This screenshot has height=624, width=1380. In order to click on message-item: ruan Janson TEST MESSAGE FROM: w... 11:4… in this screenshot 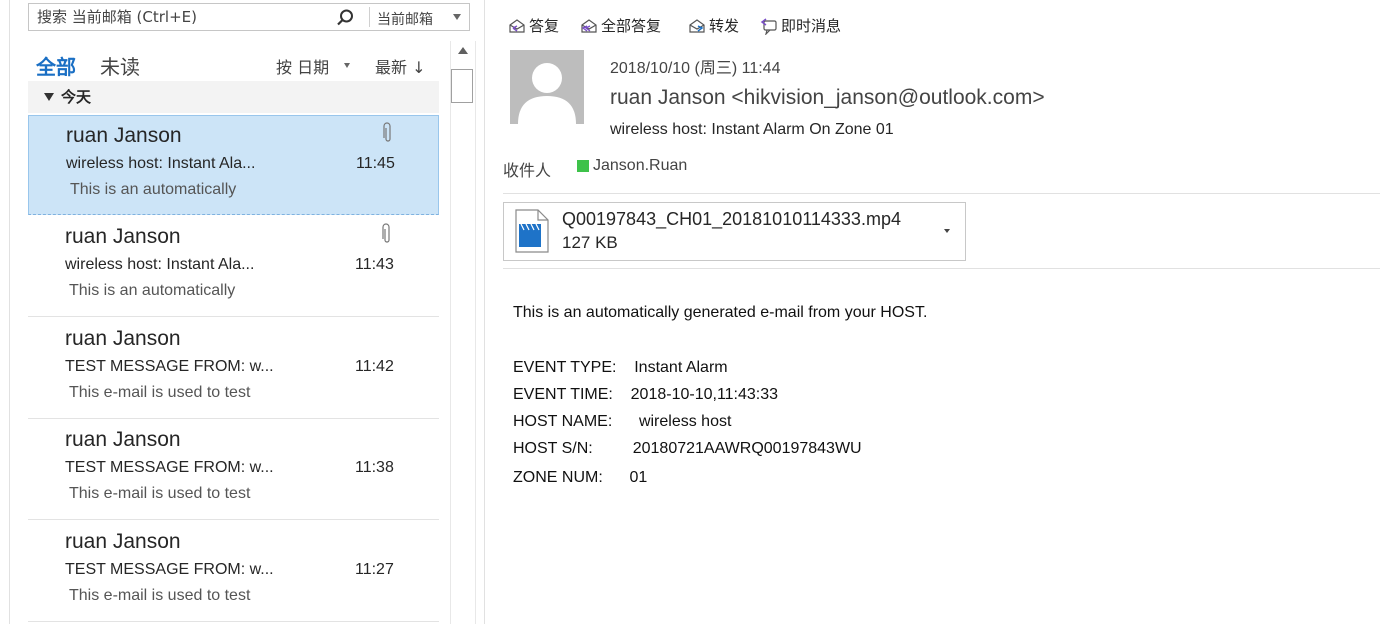, I will do `click(233, 369)`.